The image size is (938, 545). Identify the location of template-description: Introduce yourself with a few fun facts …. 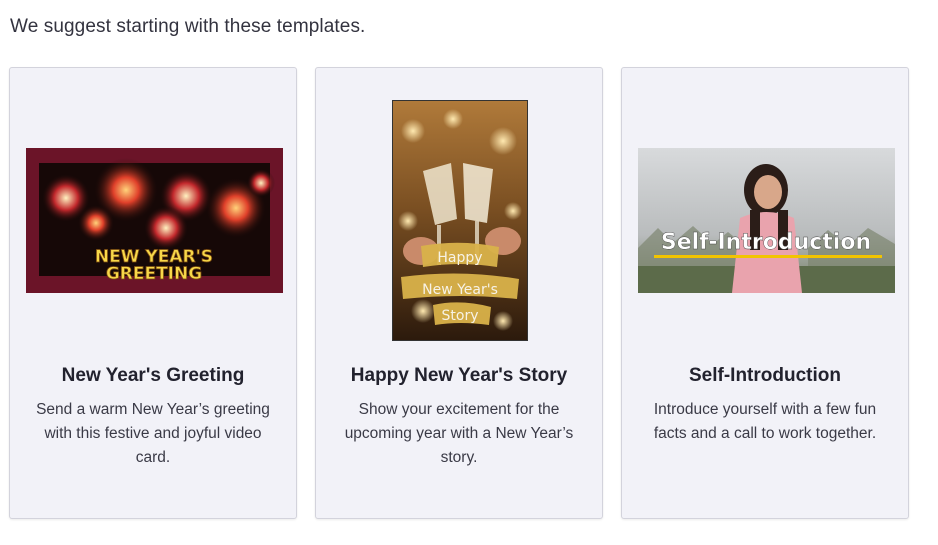
(765, 421).